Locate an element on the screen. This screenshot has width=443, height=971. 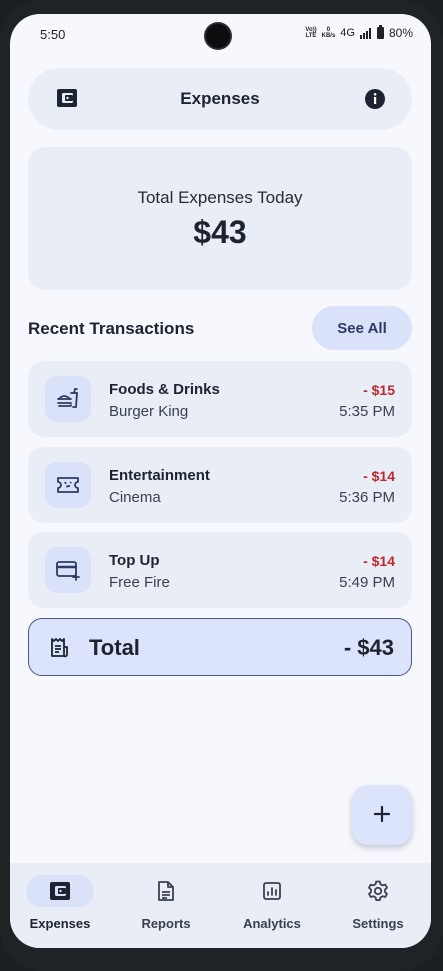
nav-item-reports: Reports is located at coordinates (166, 903).